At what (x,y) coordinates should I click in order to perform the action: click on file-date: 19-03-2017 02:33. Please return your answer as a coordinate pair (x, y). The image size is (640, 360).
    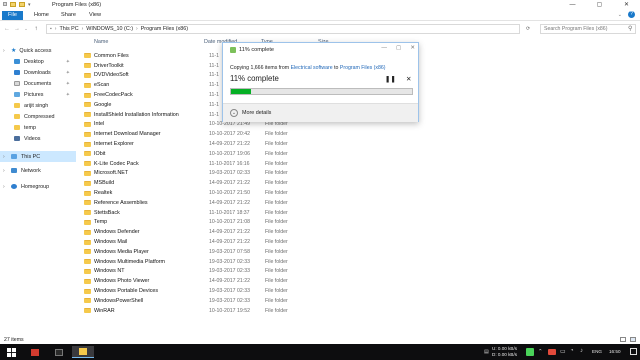
    Looking at the image, I should click on (229, 291).